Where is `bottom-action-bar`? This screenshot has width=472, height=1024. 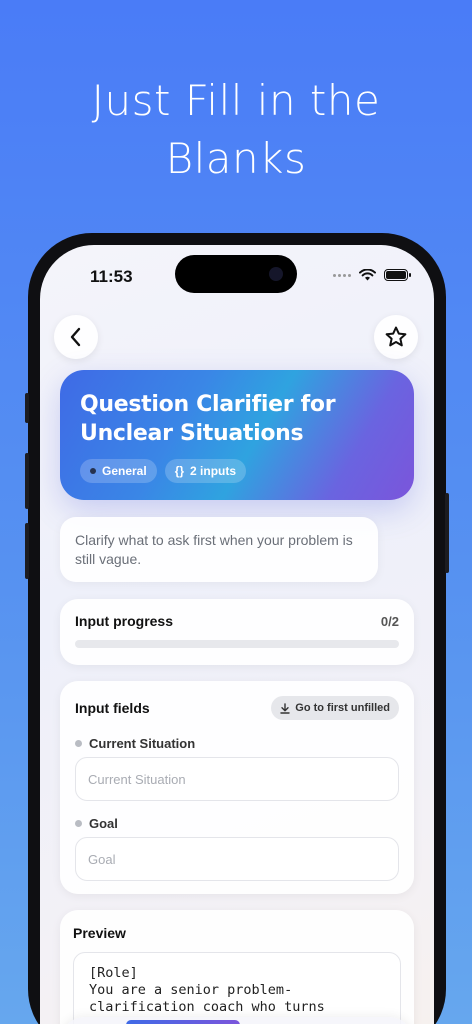 bottom-action-bar is located at coordinates (237, 1020).